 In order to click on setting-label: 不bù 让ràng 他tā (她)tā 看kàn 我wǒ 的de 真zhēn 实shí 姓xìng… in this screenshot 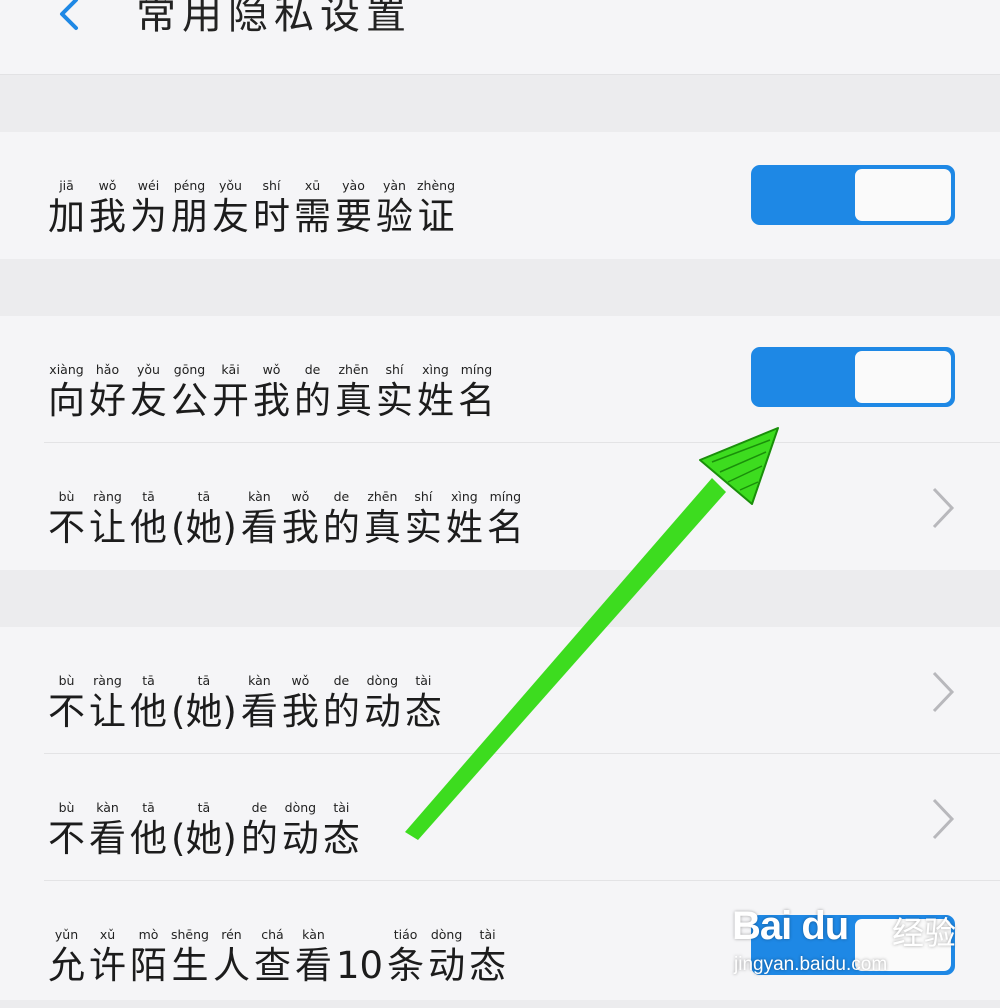, I will do `click(288, 517)`.